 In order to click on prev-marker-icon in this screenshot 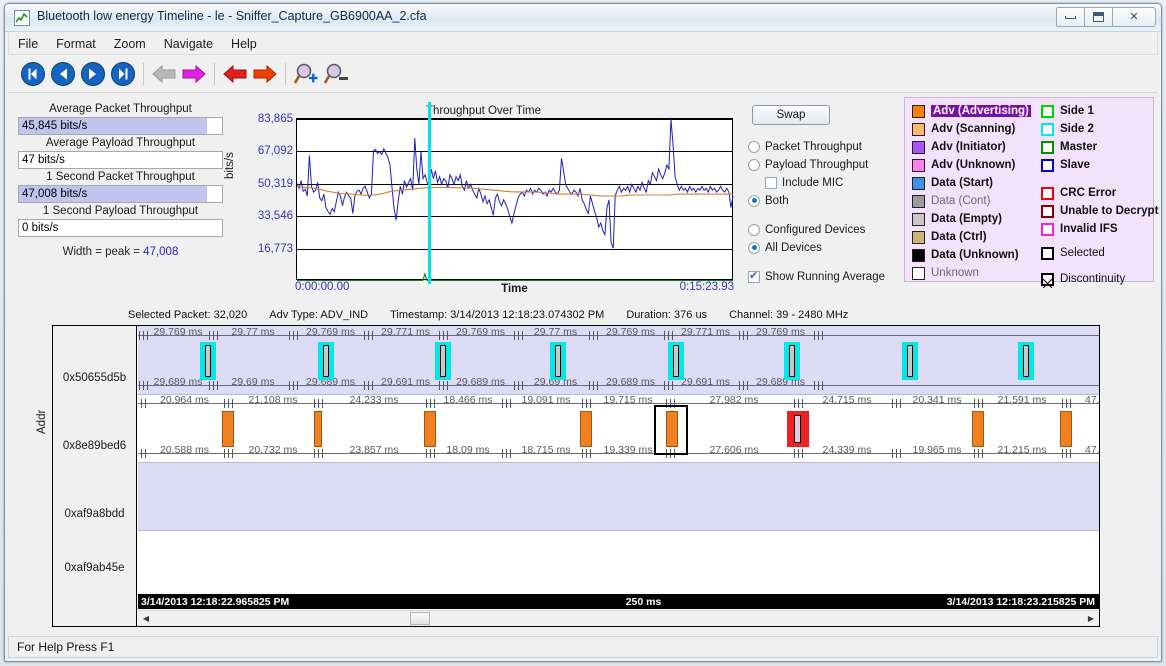, I will do `click(235, 74)`.